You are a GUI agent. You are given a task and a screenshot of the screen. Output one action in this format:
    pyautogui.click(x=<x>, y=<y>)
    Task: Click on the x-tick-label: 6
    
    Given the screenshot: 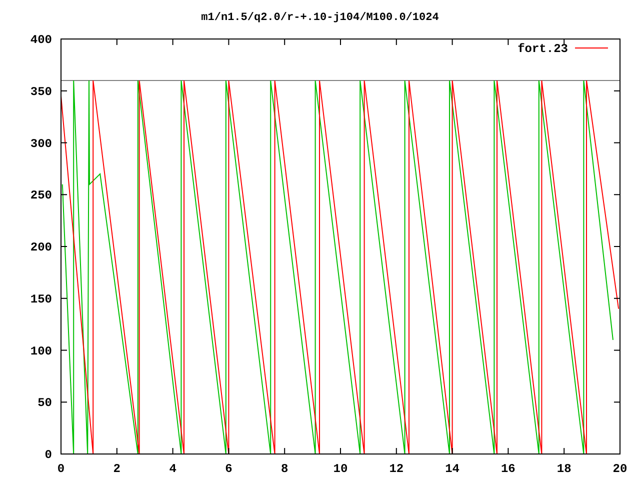 What is the action you would take?
    pyautogui.click(x=228, y=469)
    